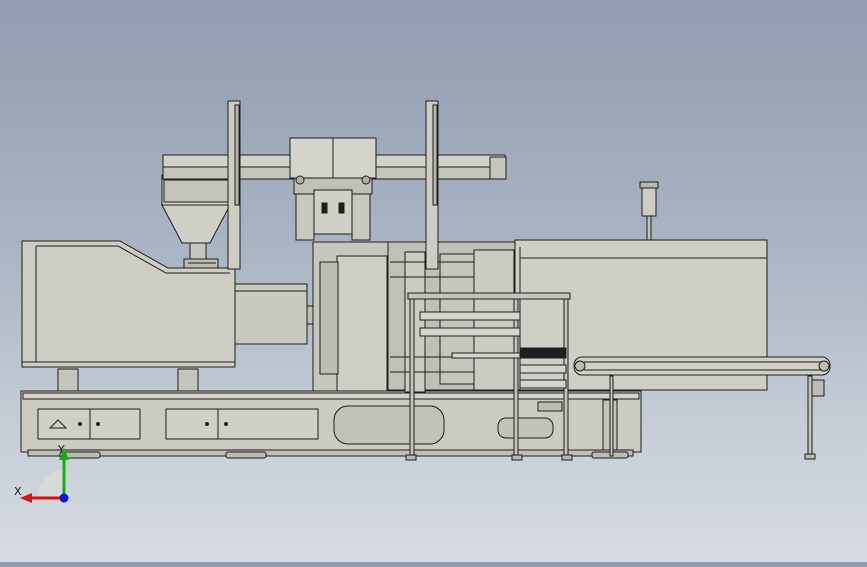 This screenshot has width=867, height=567. Describe the element at coordinates (172, 316) in the screenshot. I see `injection-unit` at that location.